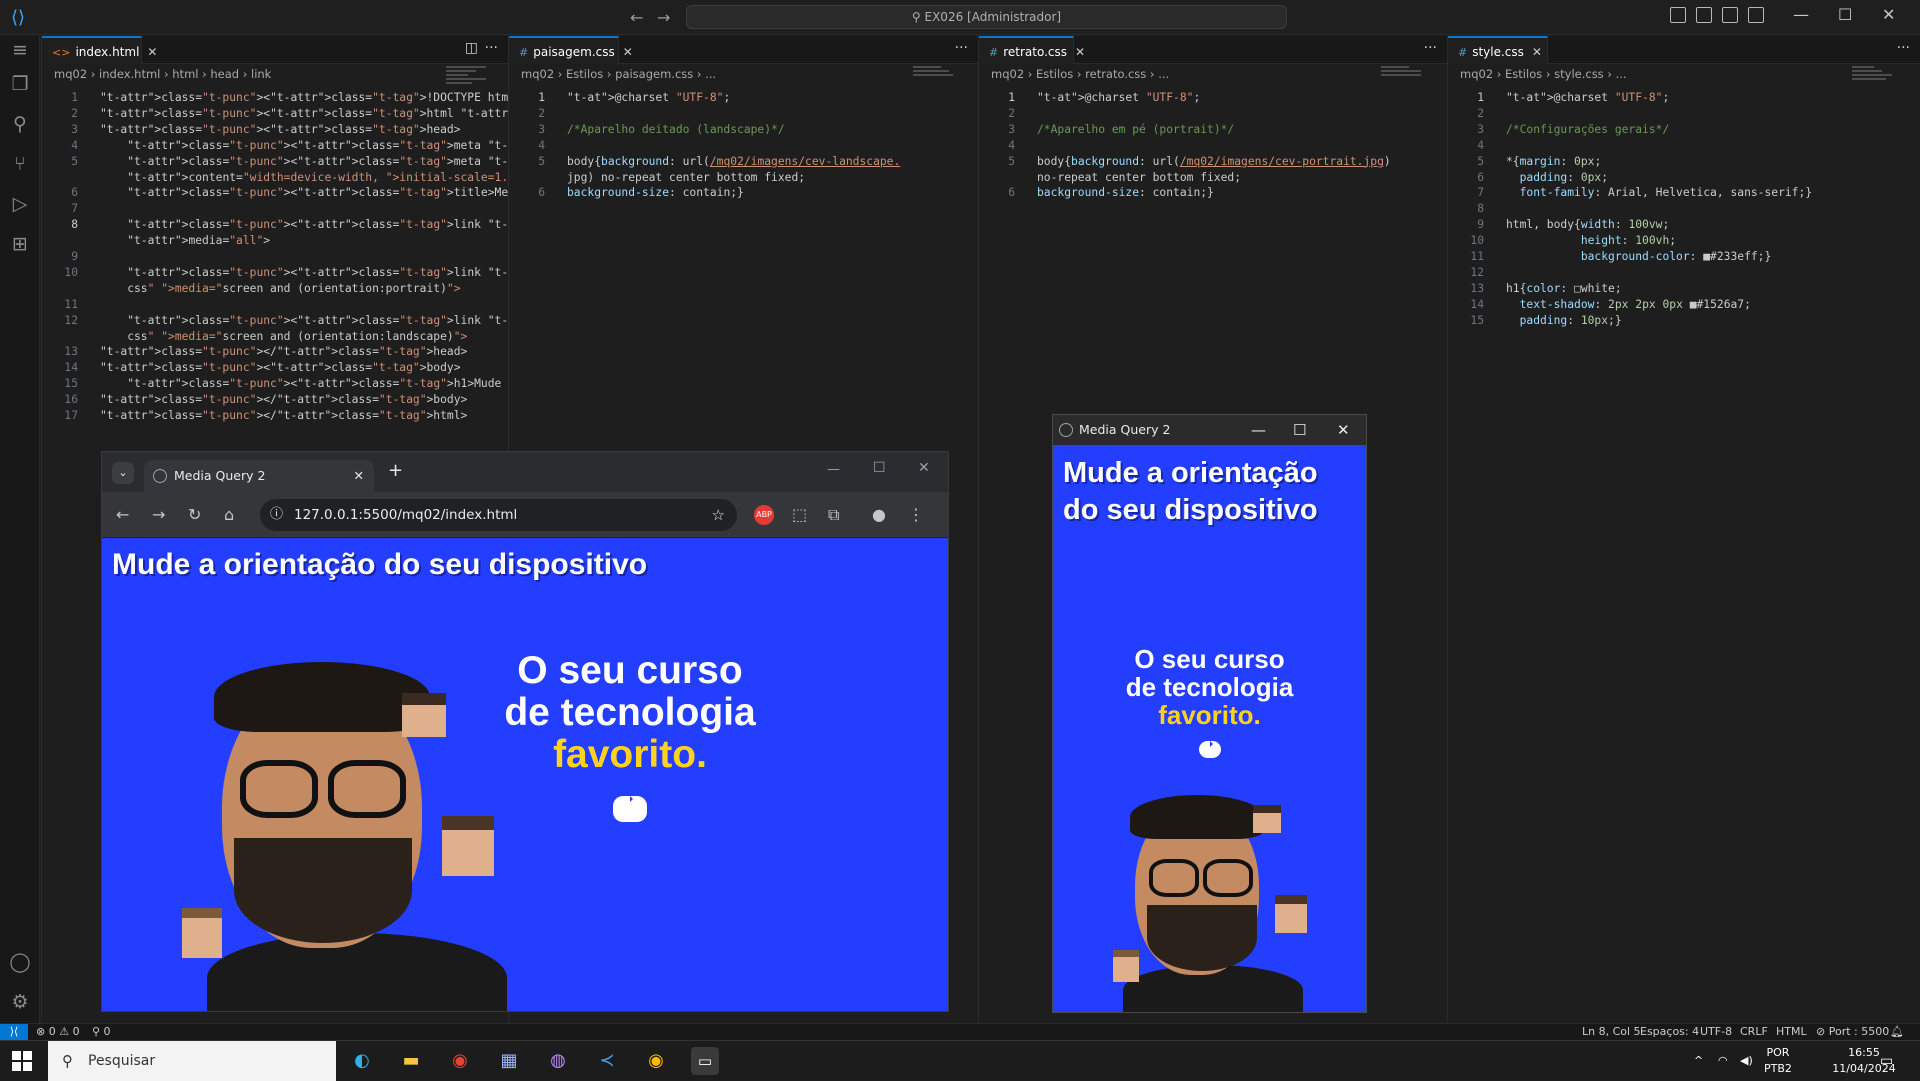 The width and height of the screenshot is (1920, 1081). What do you see at coordinates (58, 1031) in the screenshot?
I see `problems-indicator: ⊗ 0 ⚠ 0` at bounding box center [58, 1031].